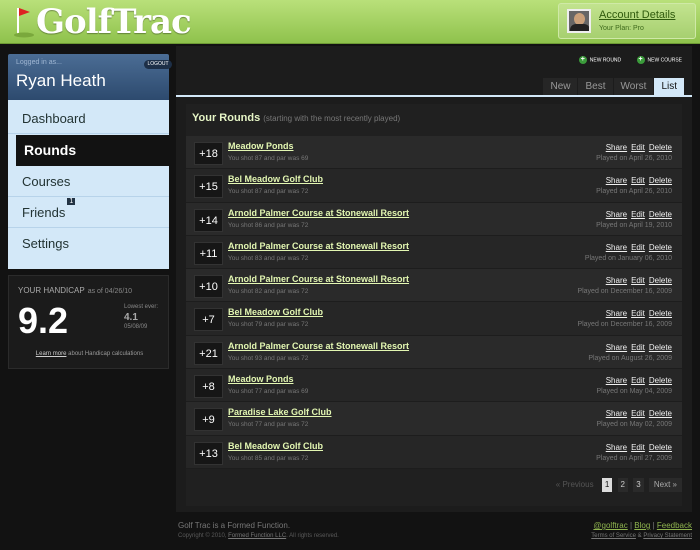 The height and width of the screenshot is (550, 700). I want to click on score-summary: You shot 77 and par was 69, so click(268, 392).